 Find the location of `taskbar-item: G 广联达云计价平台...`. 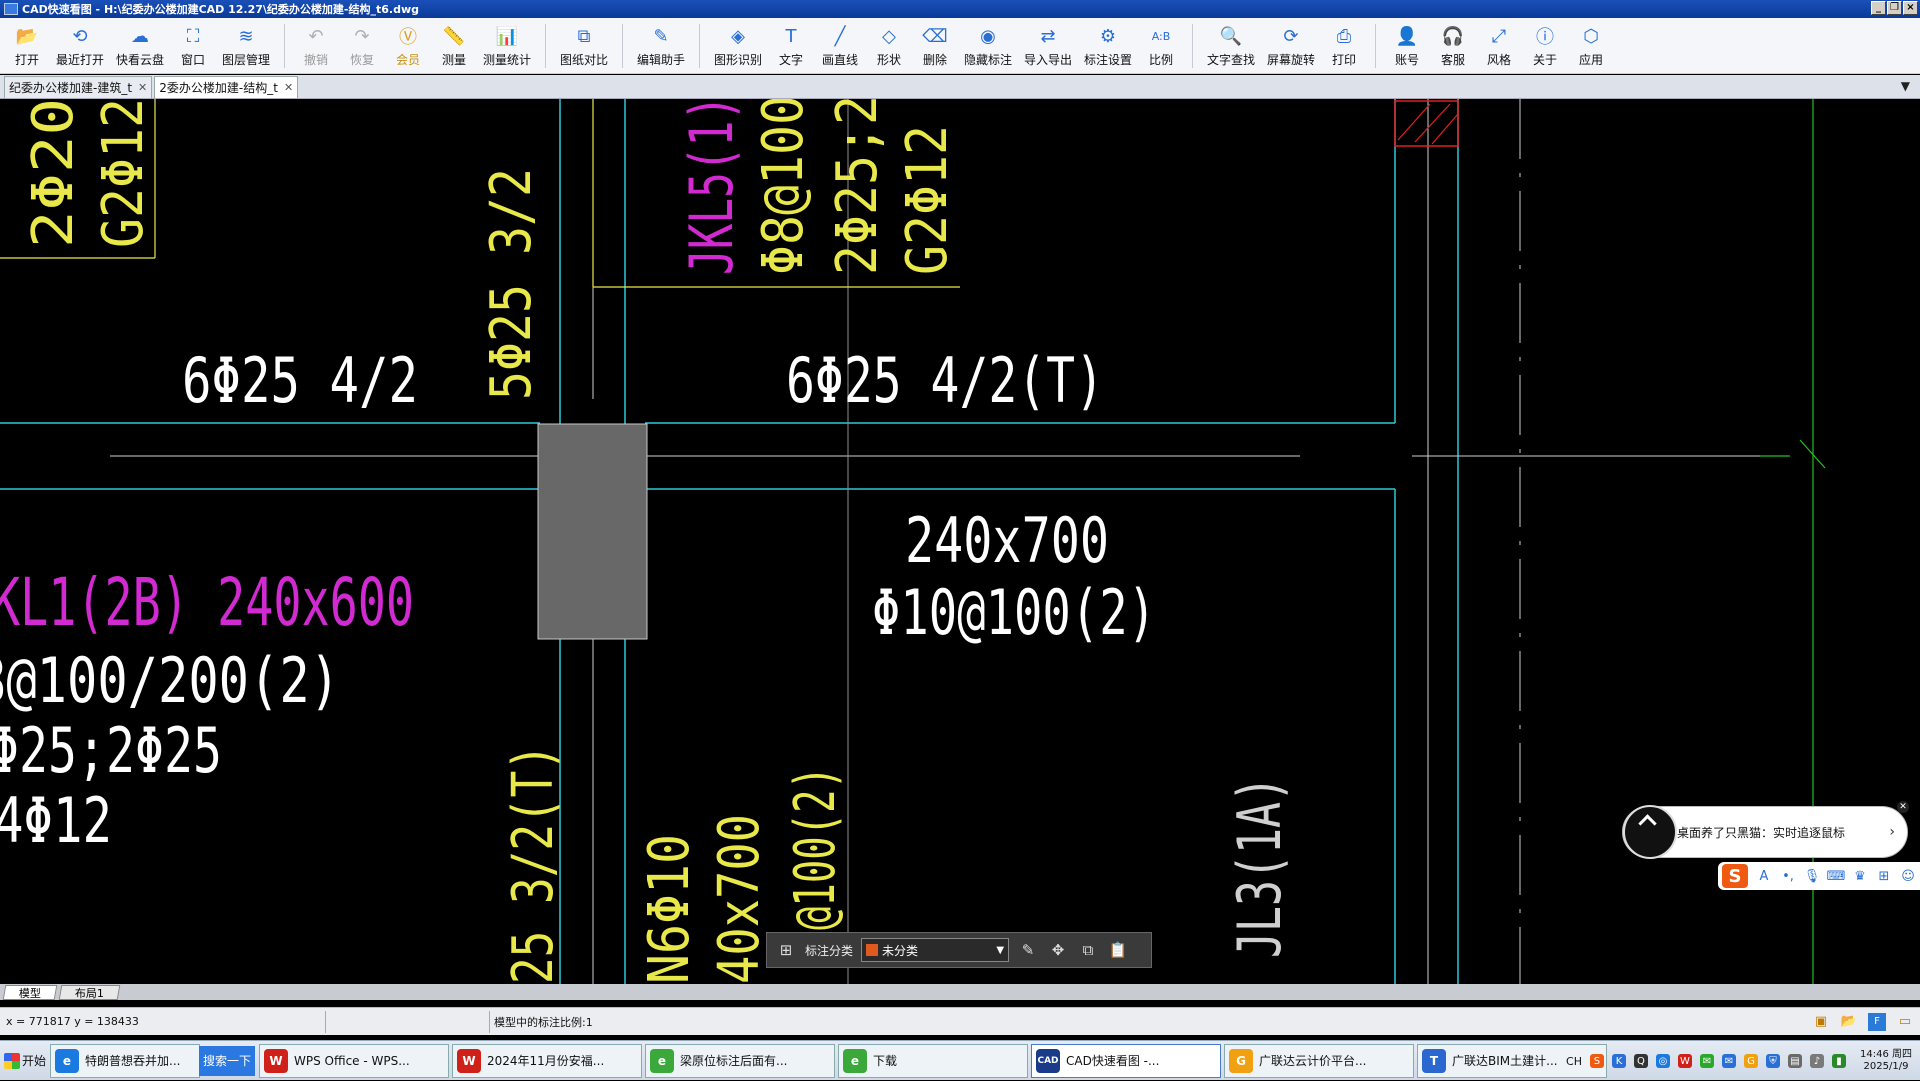

taskbar-item: G 广联达云计价平台... is located at coordinates (1319, 1060).